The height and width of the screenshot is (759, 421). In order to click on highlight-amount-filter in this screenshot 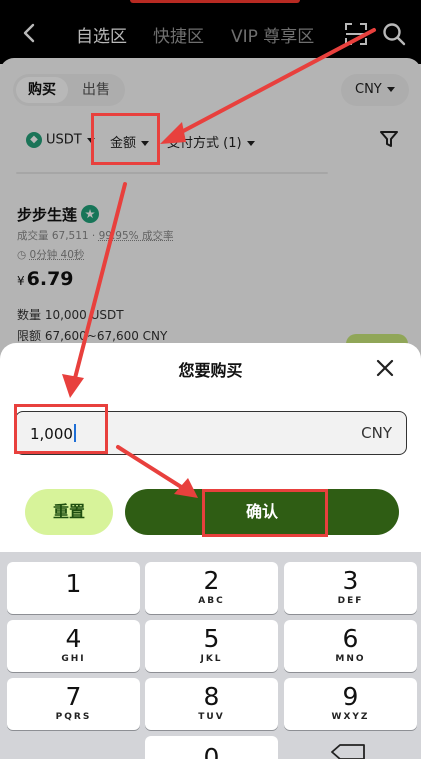, I will do `click(125, 139)`.